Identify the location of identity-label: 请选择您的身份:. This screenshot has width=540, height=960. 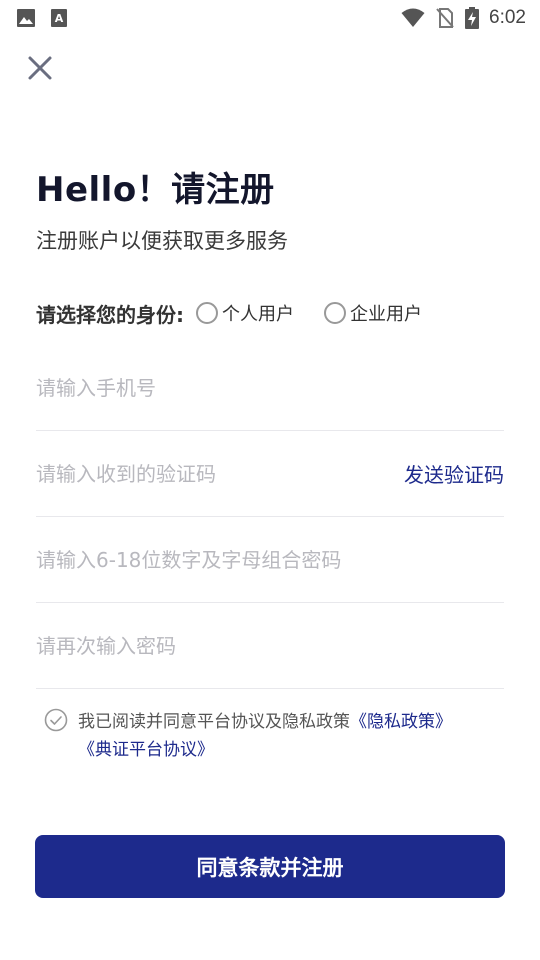
(110, 314).